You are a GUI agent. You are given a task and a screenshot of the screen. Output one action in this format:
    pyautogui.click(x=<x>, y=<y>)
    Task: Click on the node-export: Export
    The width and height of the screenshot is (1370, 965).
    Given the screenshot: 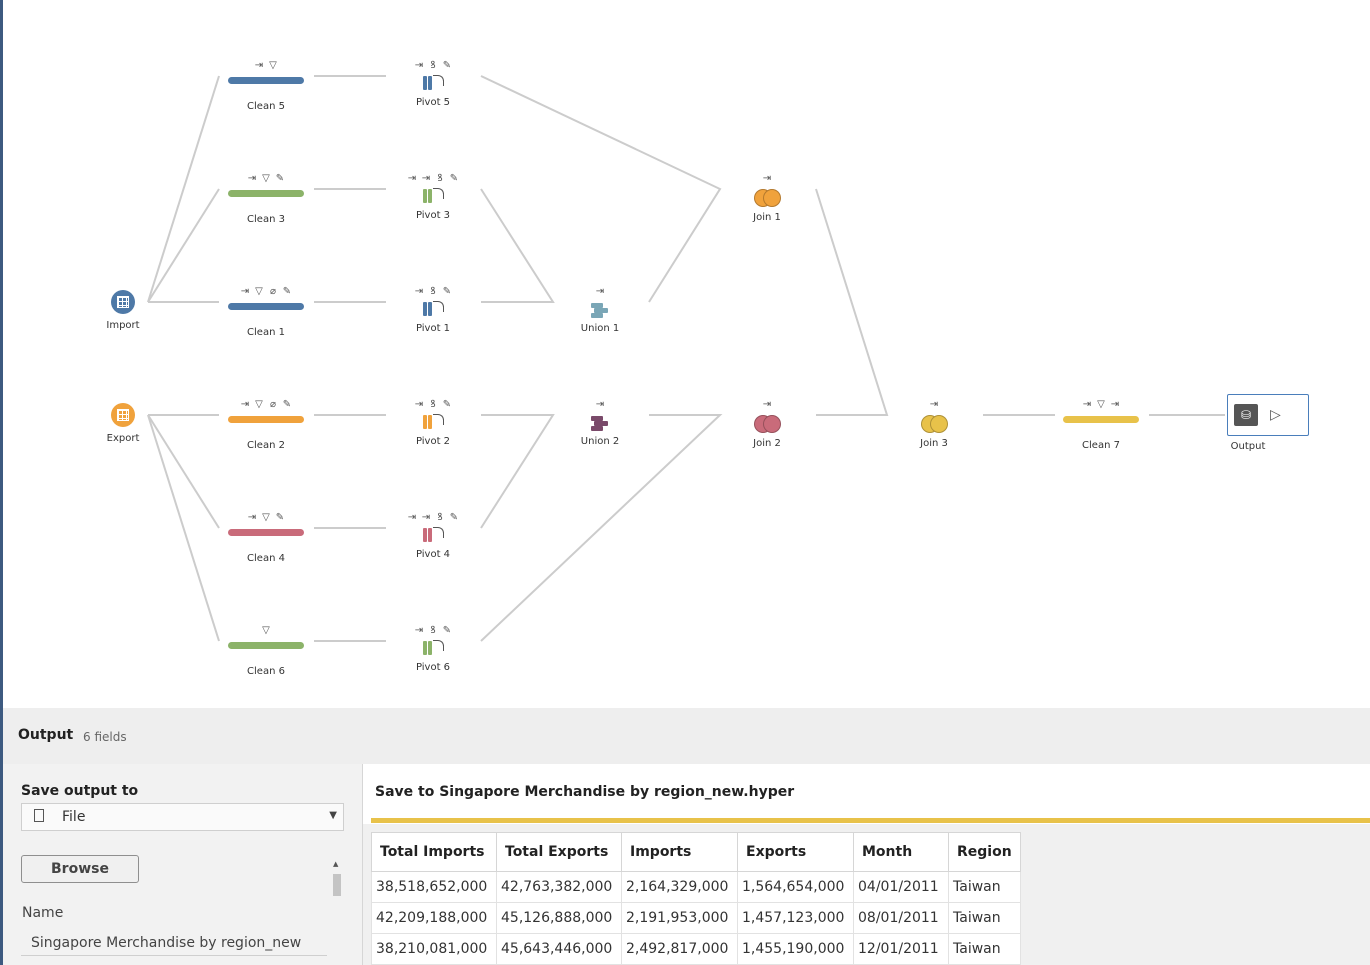 What is the action you would take?
    pyautogui.click(x=123, y=423)
    